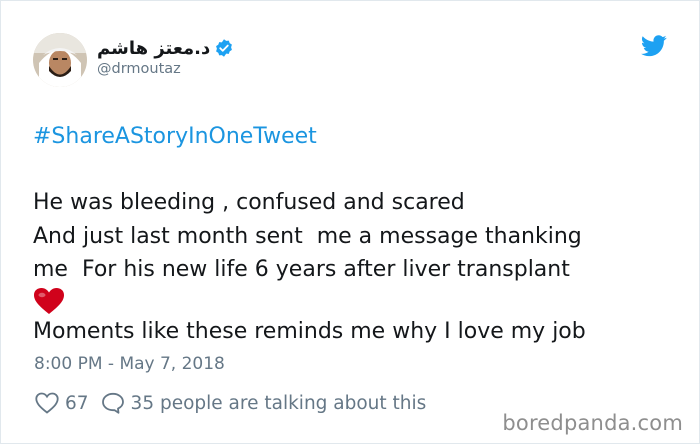 The height and width of the screenshot is (444, 700). I want to click on engagement-bar: 67 35 people are talking about this, so click(230, 403).